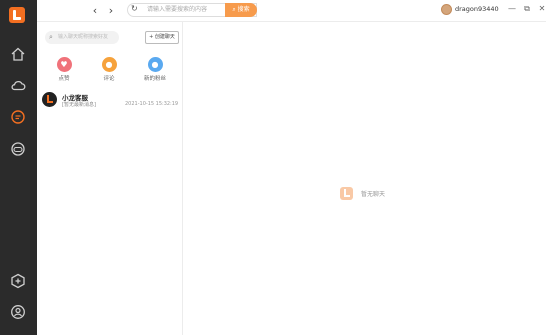  What do you see at coordinates (82, 37) in the screenshot?
I see `friend-search-input: 输入聊天昵称搜索好友` at bounding box center [82, 37].